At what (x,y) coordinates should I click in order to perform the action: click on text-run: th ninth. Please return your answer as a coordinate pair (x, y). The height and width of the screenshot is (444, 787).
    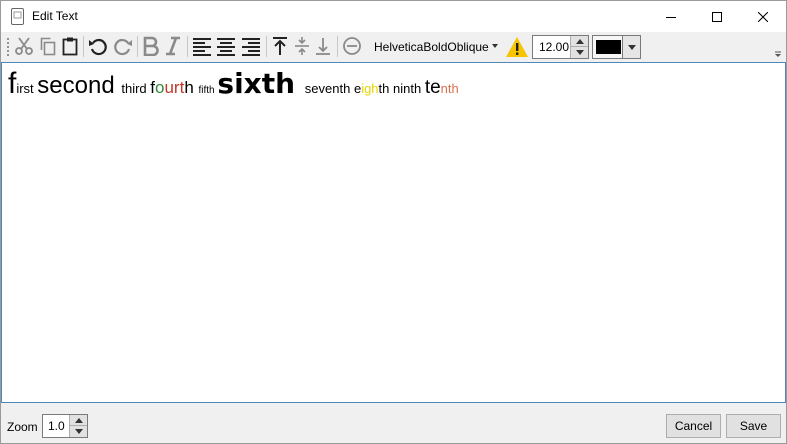
    Looking at the image, I should click on (401, 88).